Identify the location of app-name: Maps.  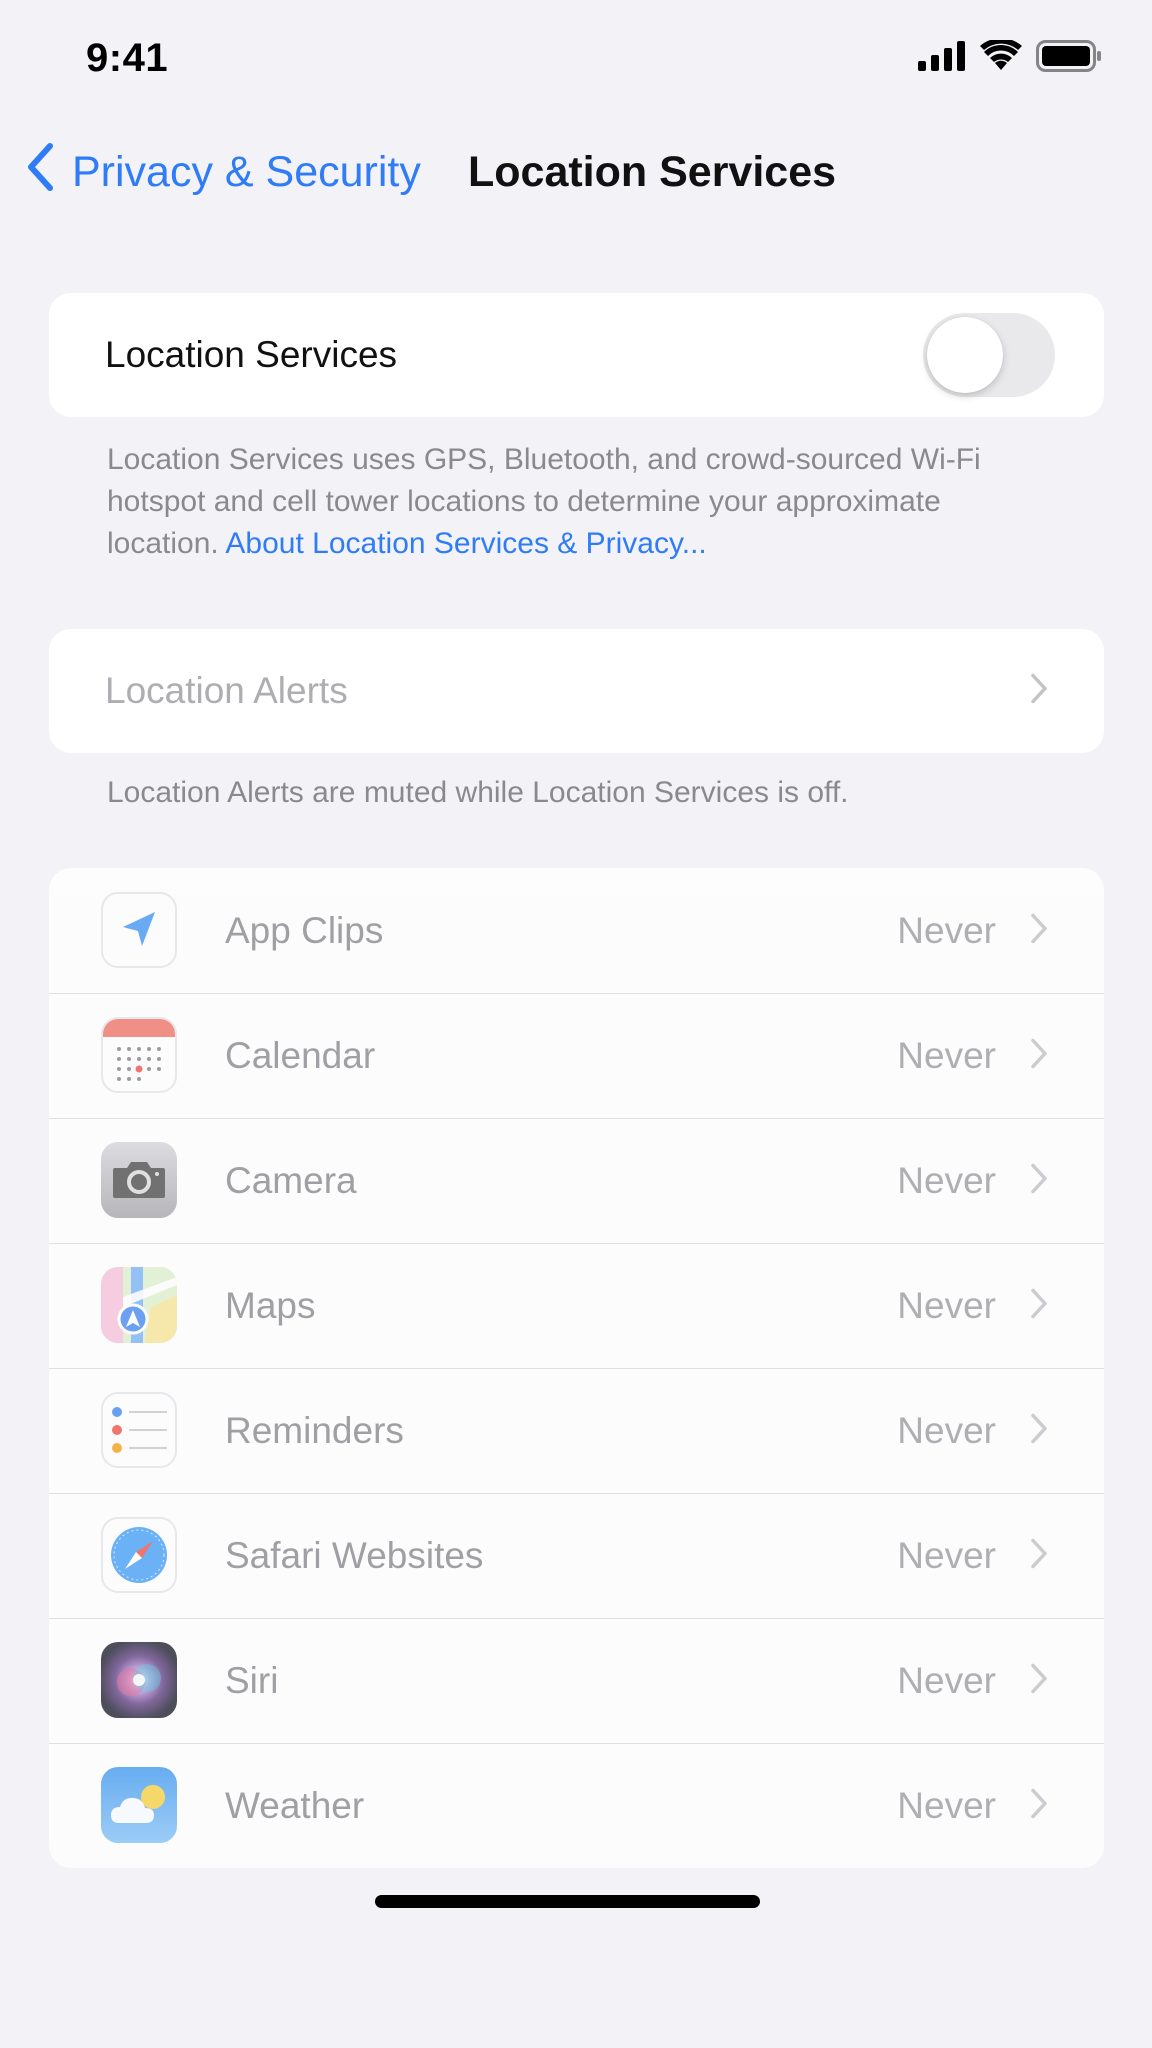
(270, 1305).